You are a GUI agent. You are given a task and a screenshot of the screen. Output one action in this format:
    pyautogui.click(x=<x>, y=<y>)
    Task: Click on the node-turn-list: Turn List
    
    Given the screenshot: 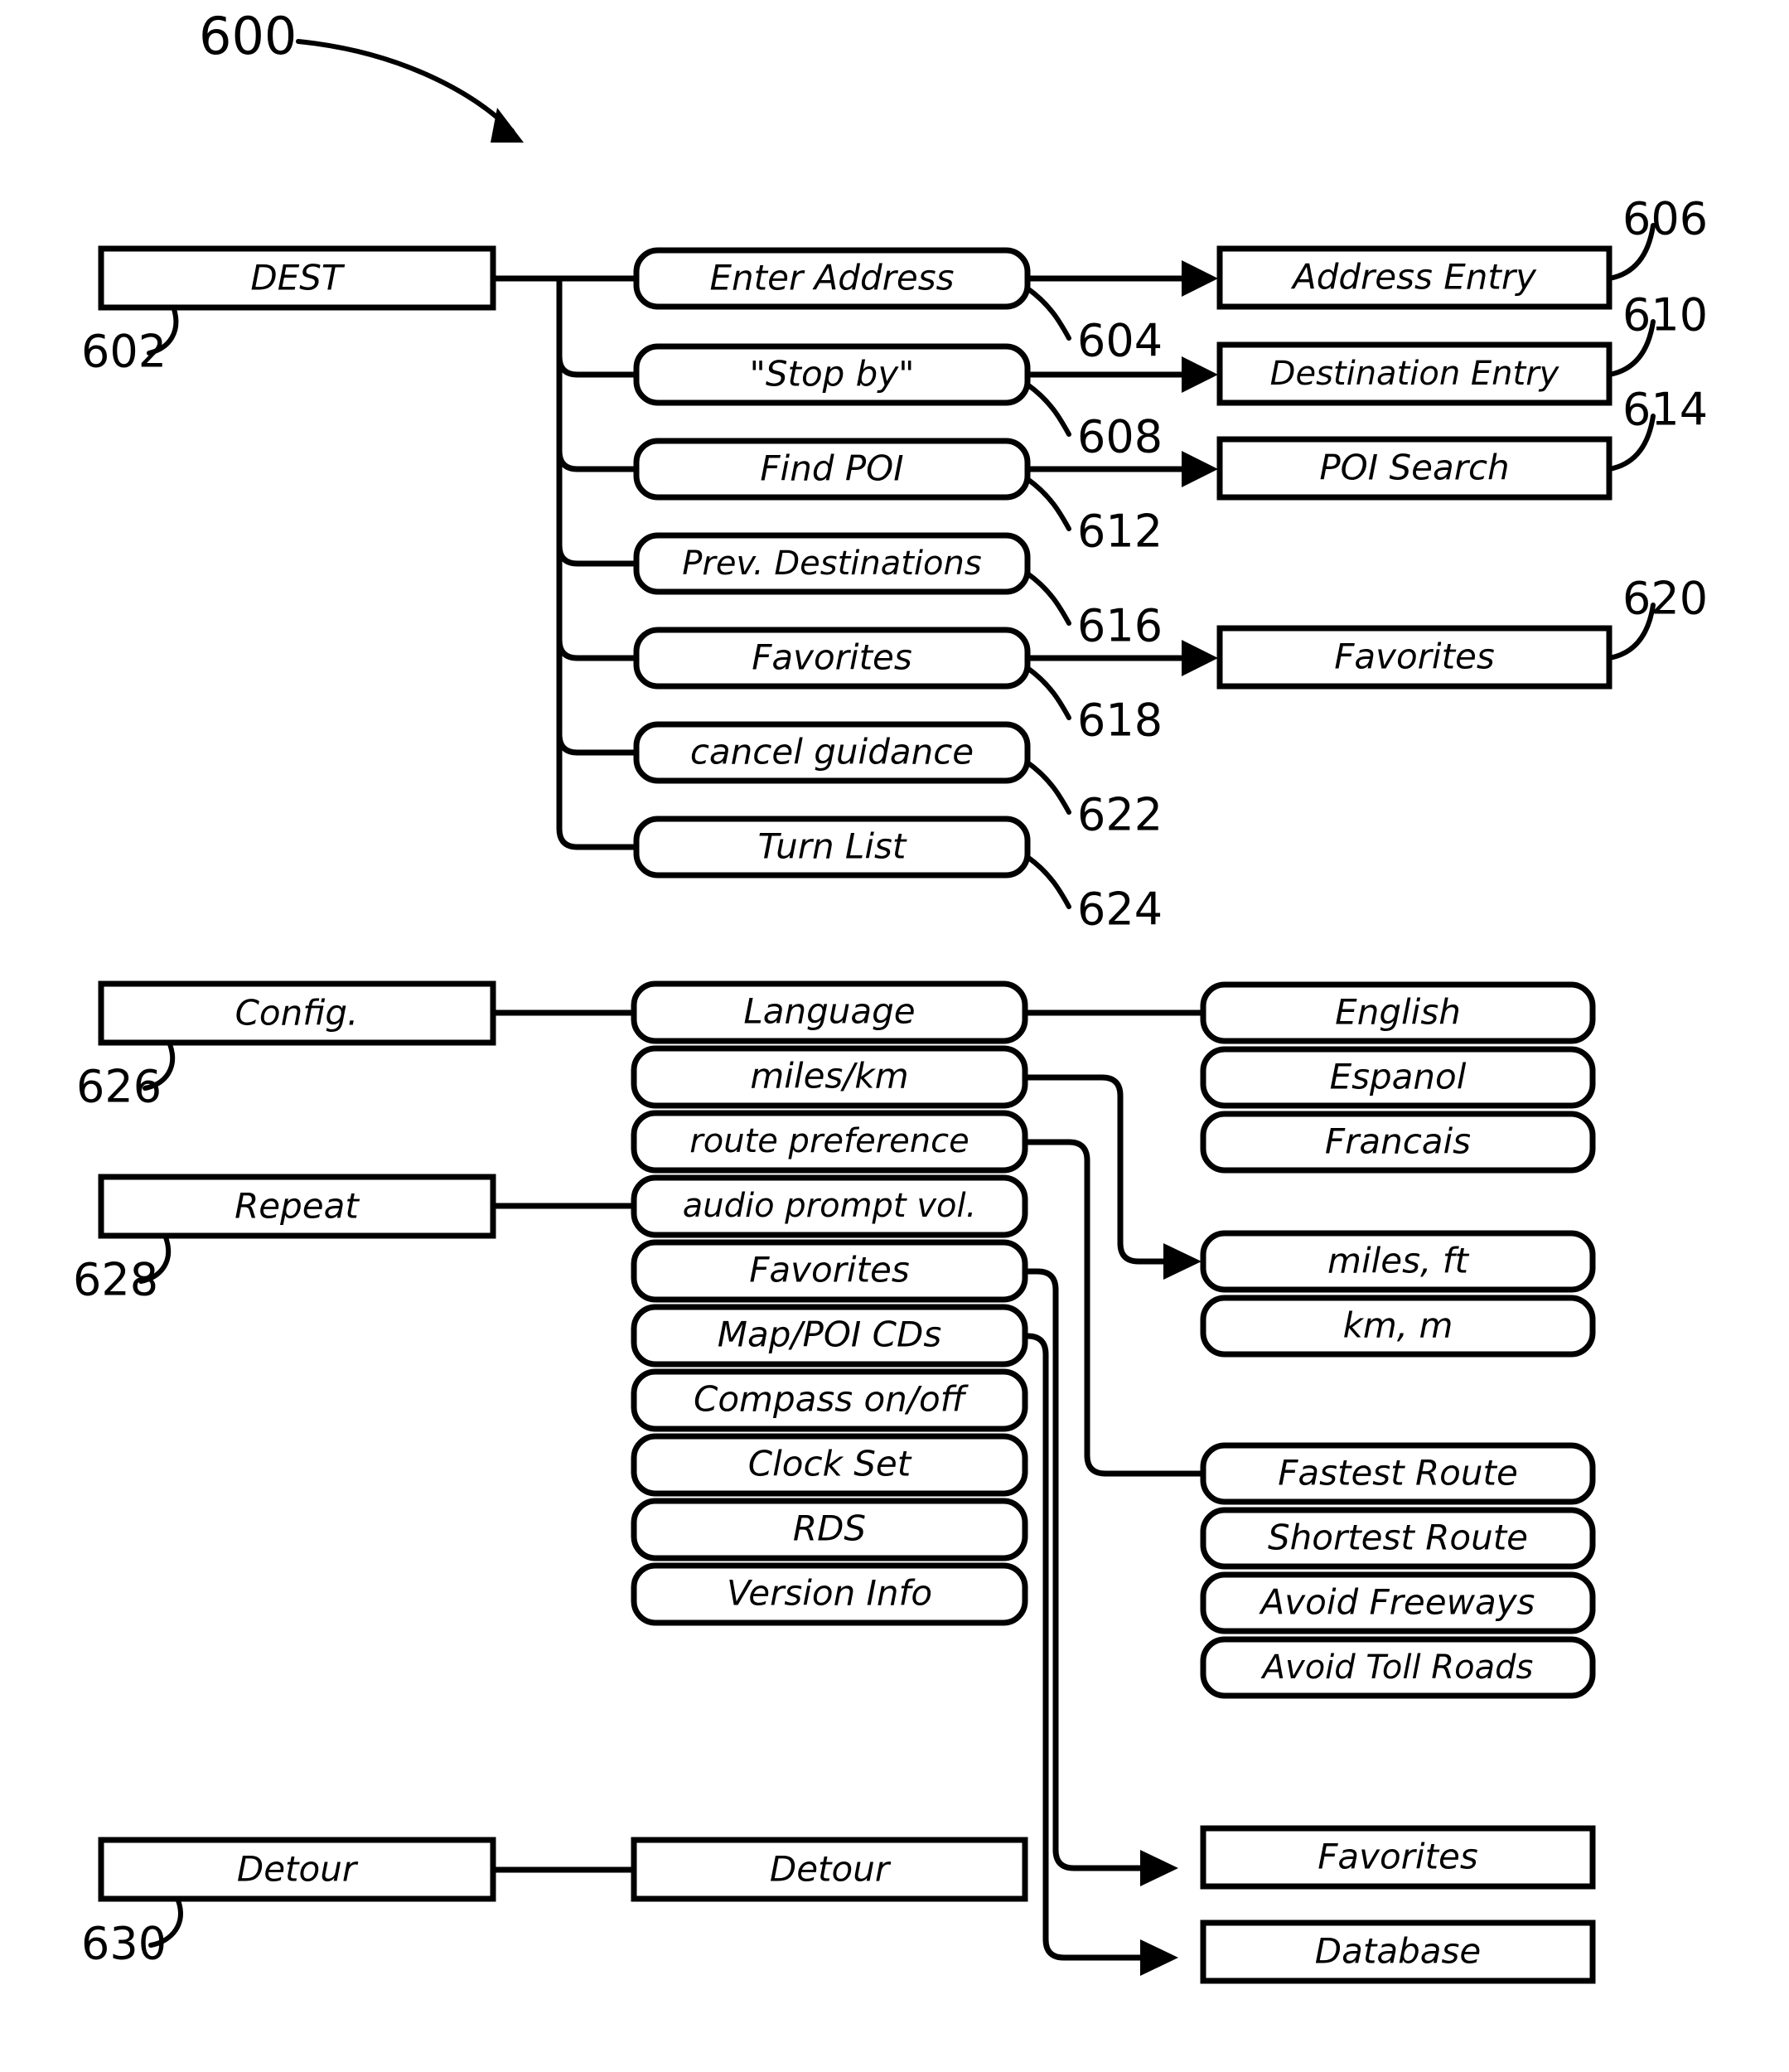 What is the action you would take?
    pyautogui.click(x=832, y=847)
    